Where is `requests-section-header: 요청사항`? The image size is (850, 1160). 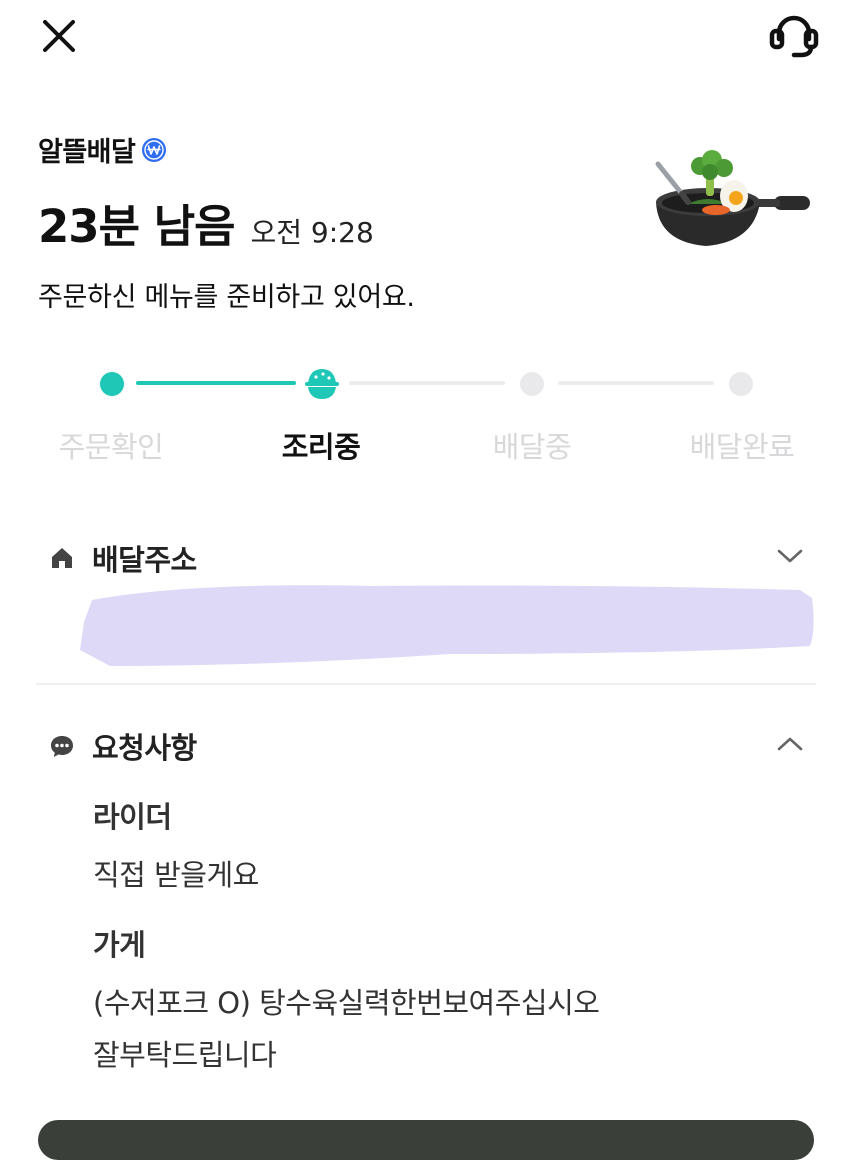
requests-section-header: 요청사항 is located at coordinates (122, 746).